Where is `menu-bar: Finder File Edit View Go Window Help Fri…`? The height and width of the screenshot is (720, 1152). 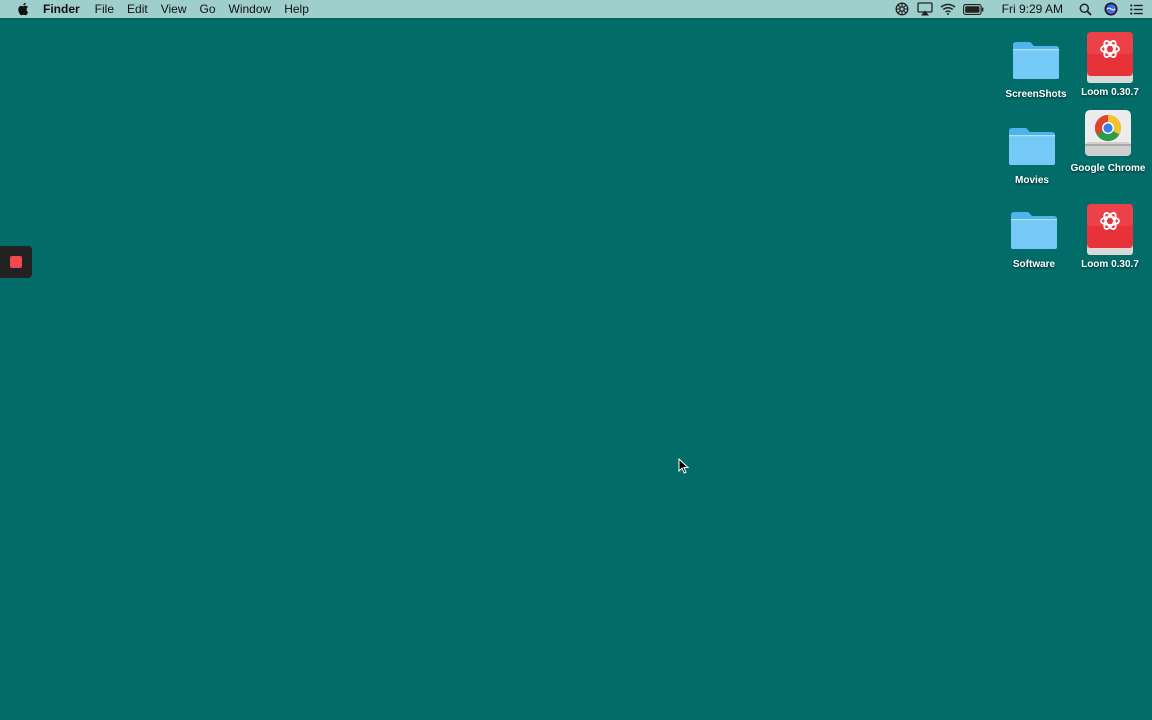 menu-bar: Finder File Edit View Go Window Help Fri… is located at coordinates (576, 9).